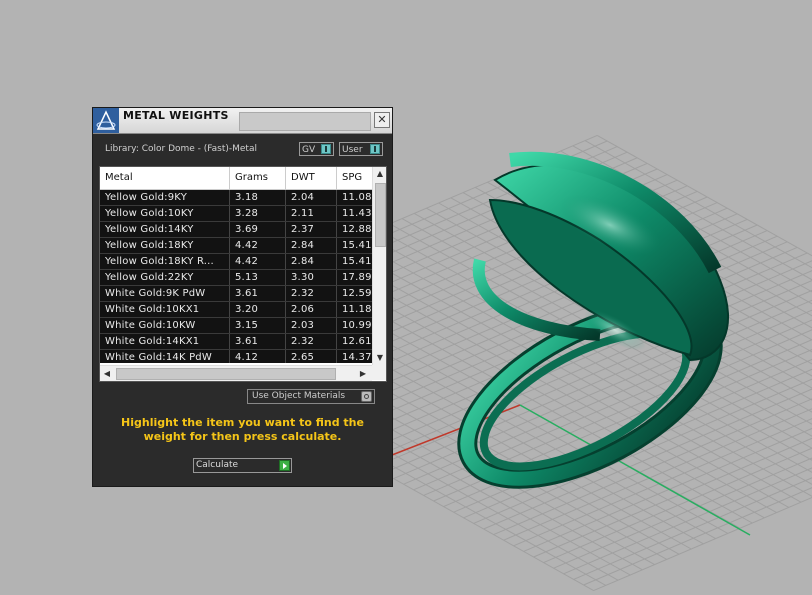 The height and width of the screenshot is (595, 812). Describe the element at coordinates (284, 465) in the screenshot. I see `play-arrow-icon` at that location.